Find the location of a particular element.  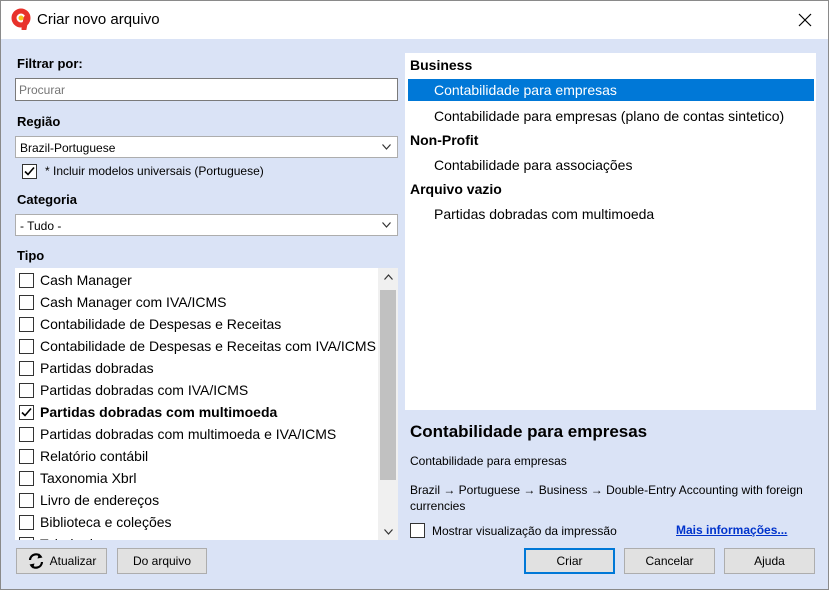

close-button is located at coordinates (805, 20).